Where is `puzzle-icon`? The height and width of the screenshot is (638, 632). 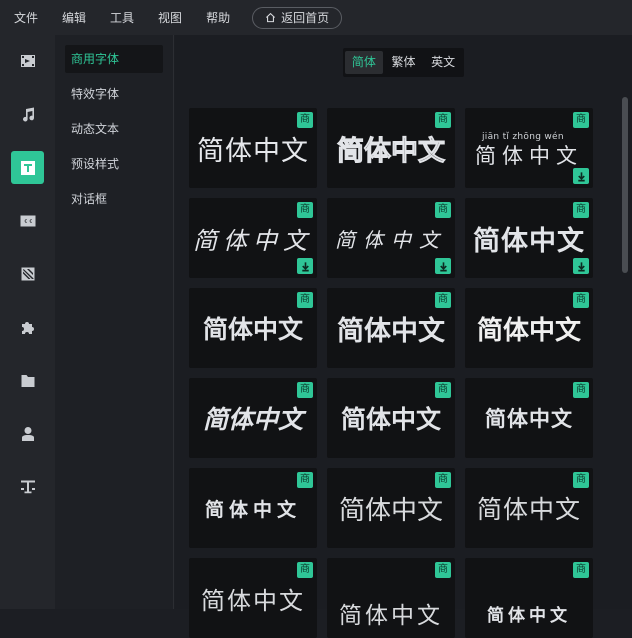
puzzle-icon is located at coordinates (27, 327).